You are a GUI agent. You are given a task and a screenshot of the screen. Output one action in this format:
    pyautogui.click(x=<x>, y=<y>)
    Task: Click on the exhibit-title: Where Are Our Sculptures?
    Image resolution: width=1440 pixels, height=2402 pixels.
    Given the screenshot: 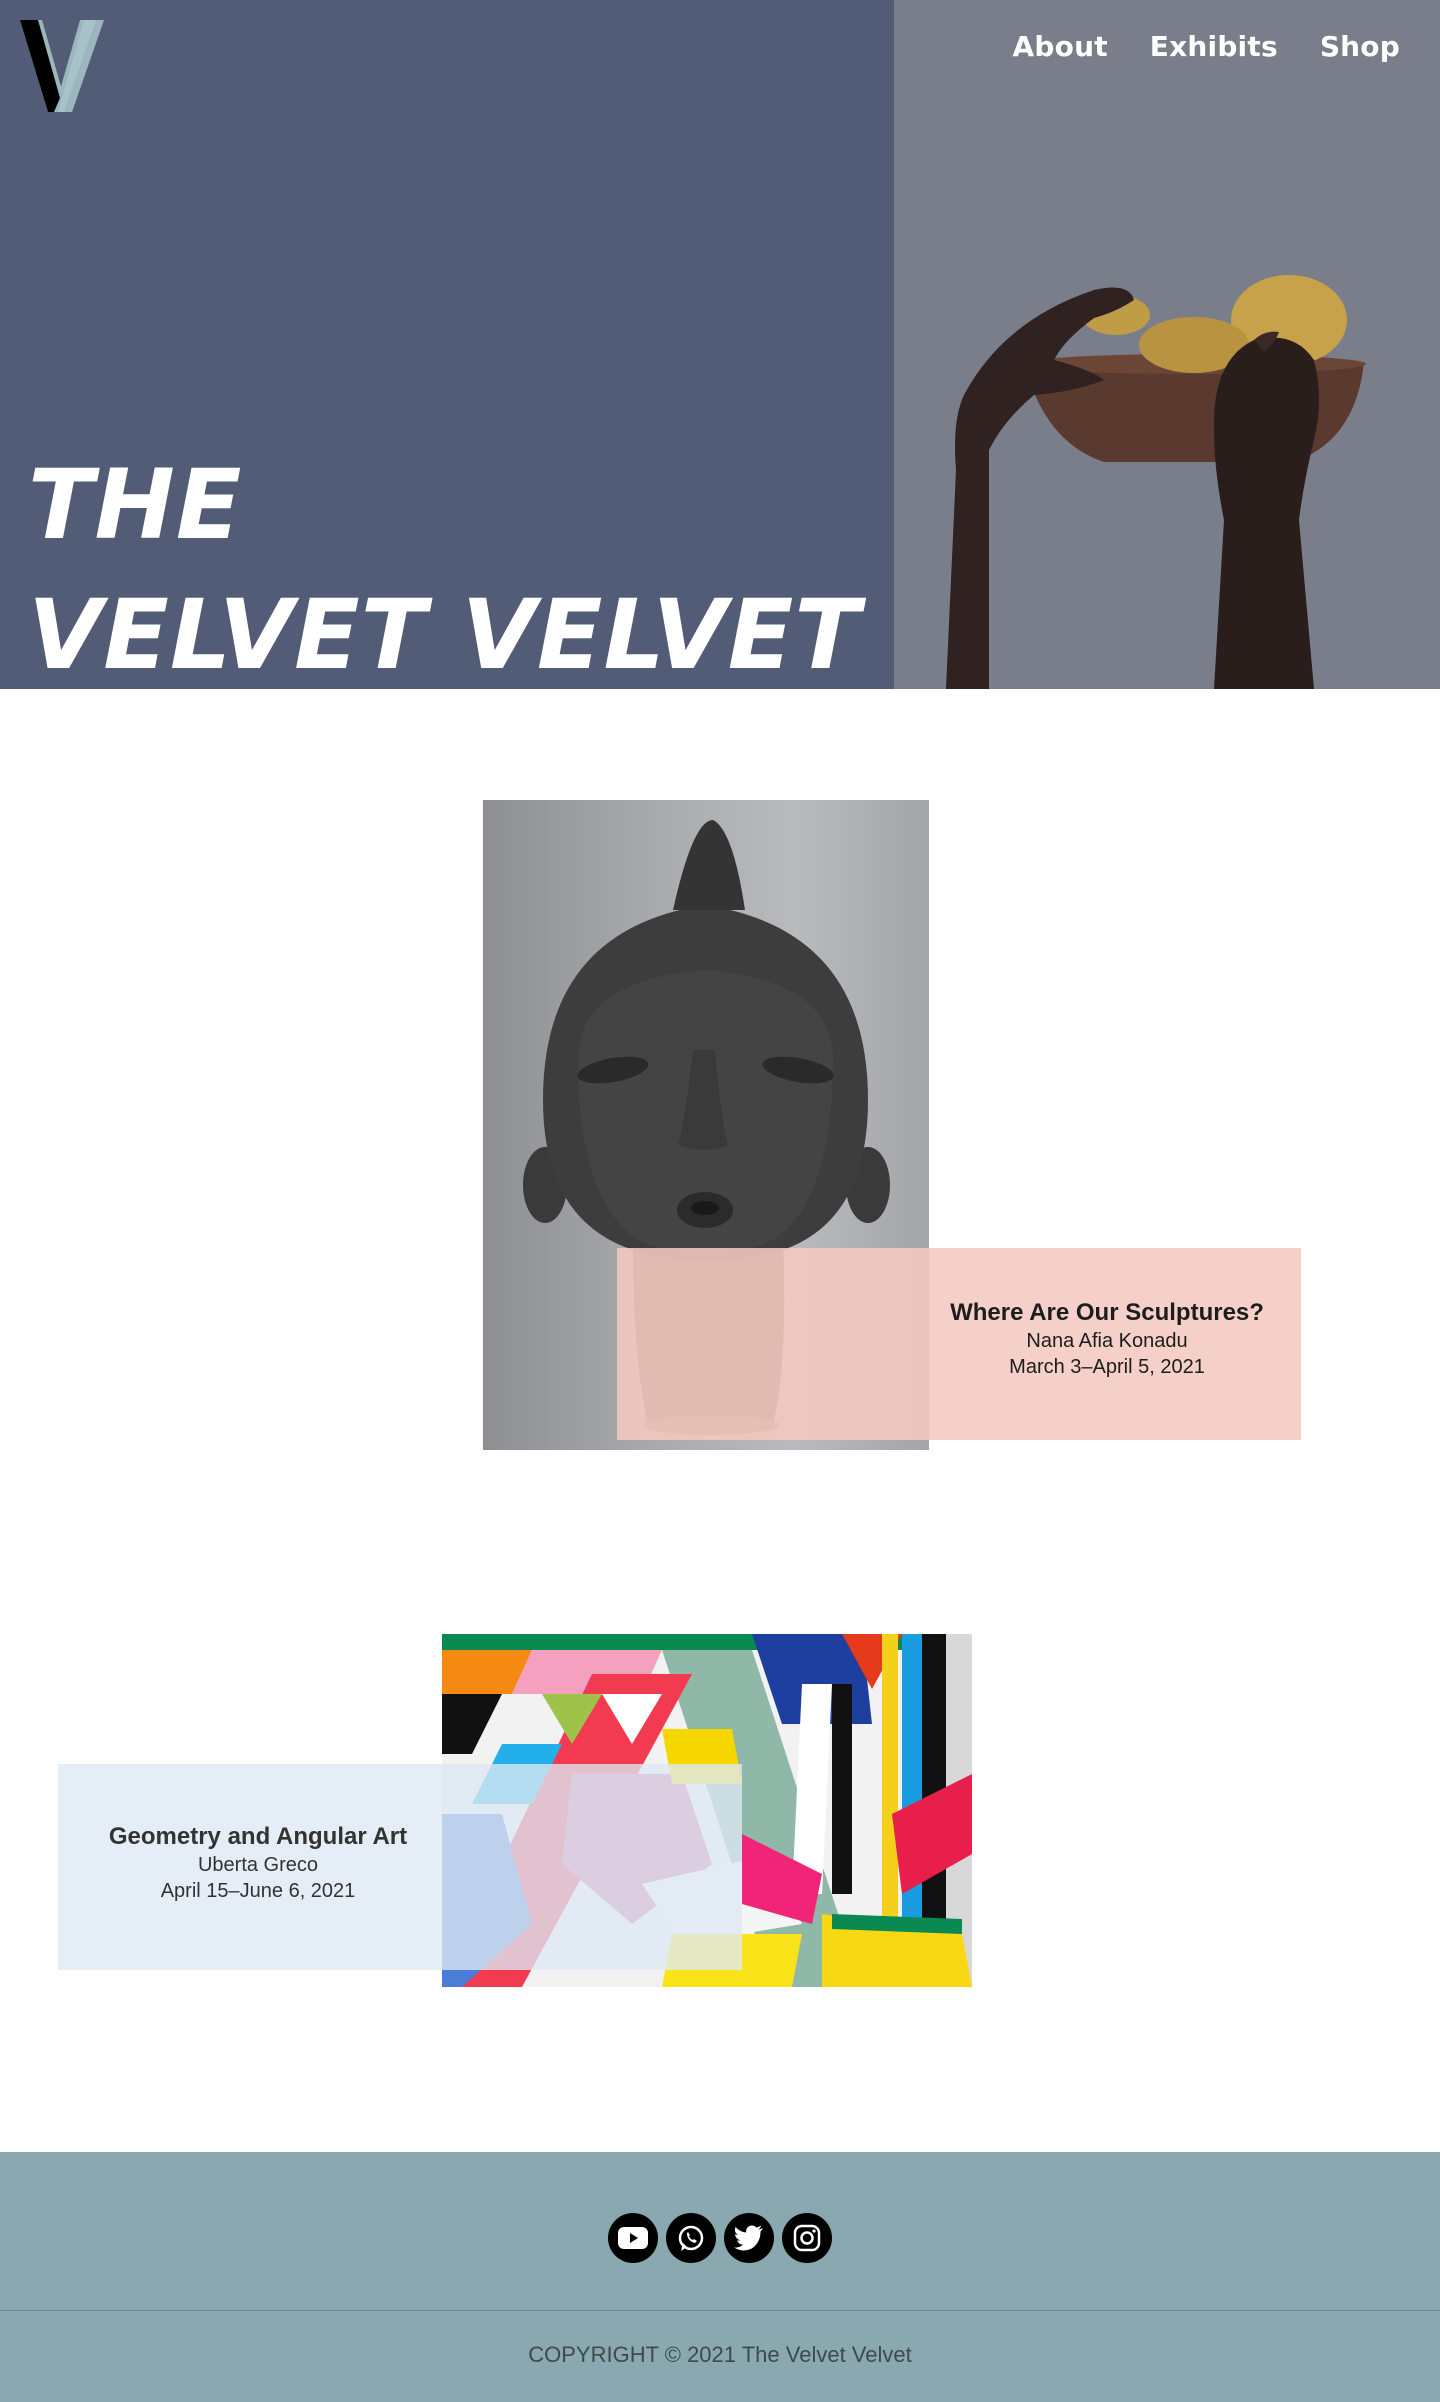 What is the action you would take?
    pyautogui.click(x=1107, y=1313)
    